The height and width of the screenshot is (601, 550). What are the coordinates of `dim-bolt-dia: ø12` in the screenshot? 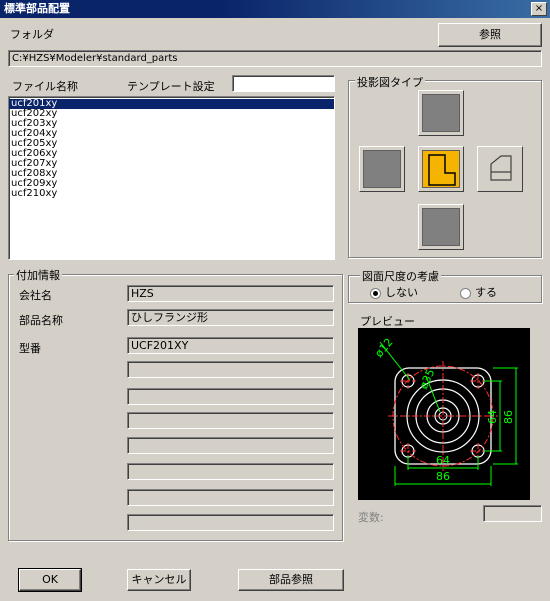 It's located at (383, 348).